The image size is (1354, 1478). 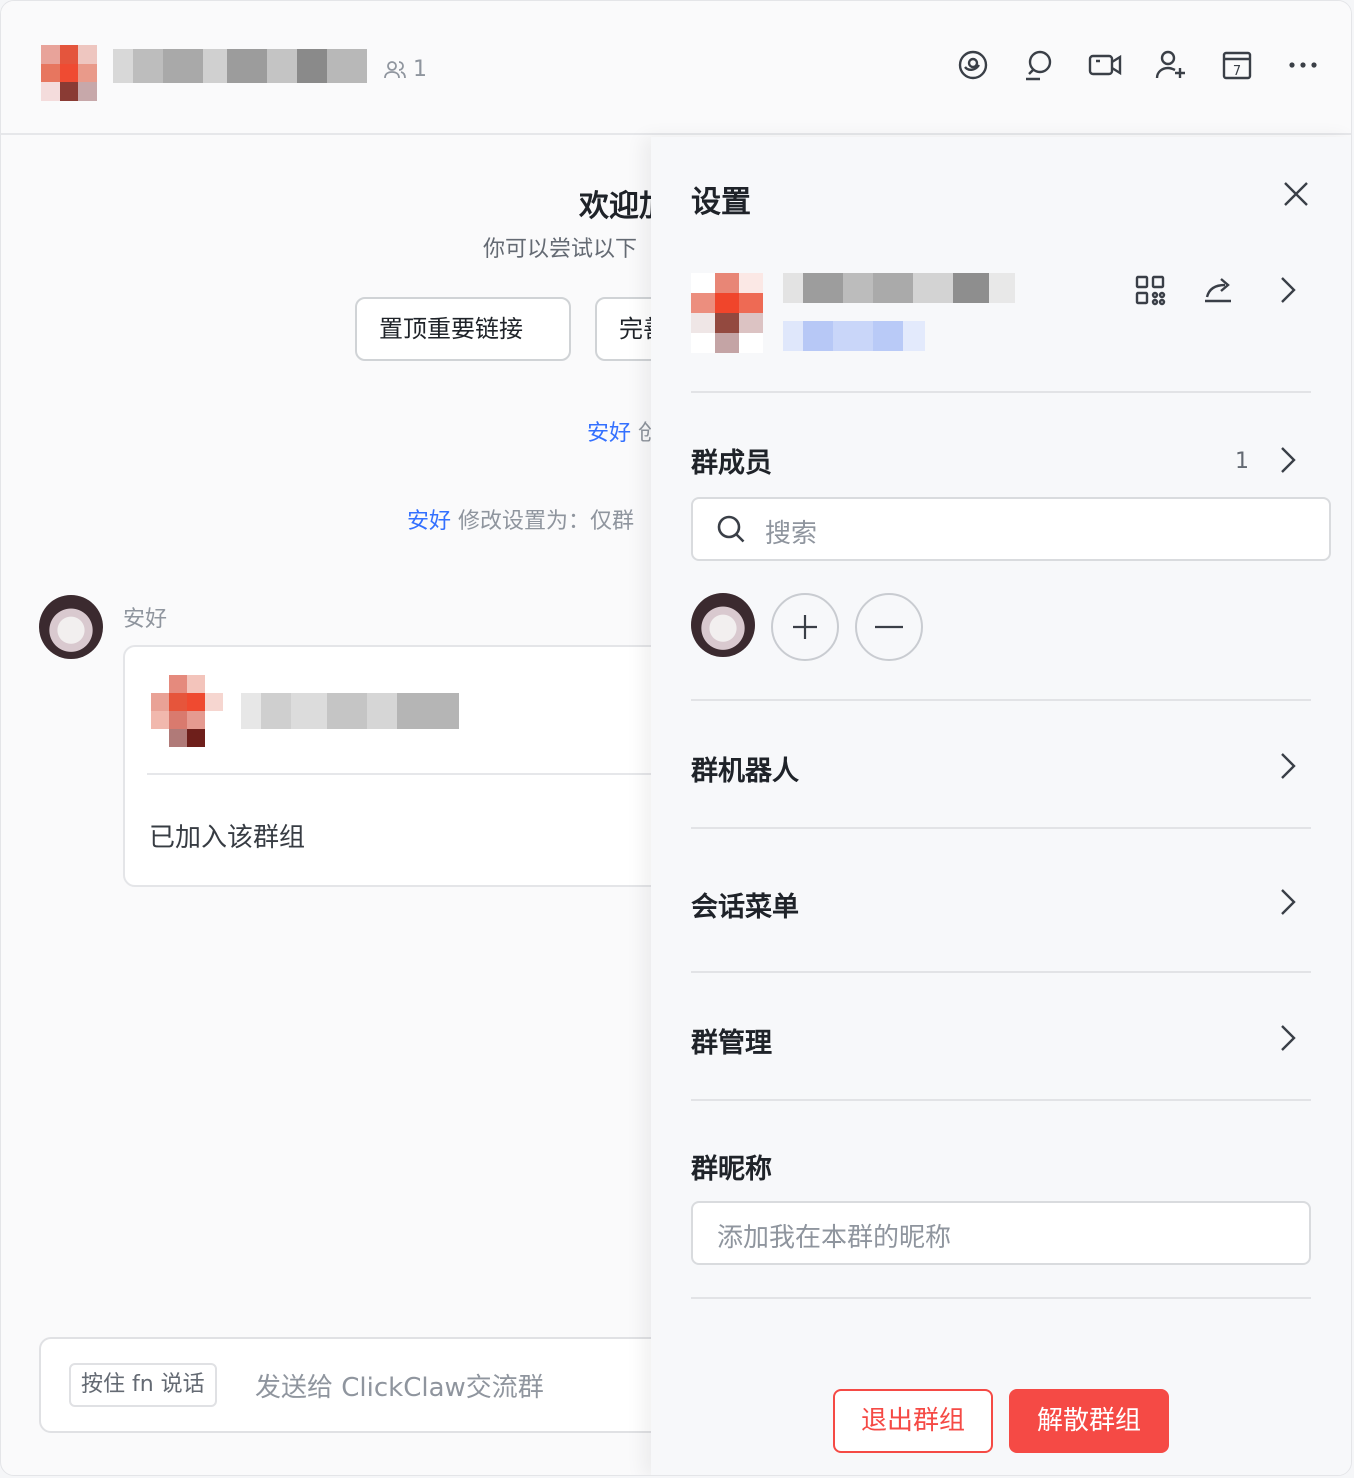 What do you see at coordinates (745, 768) in the screenshot?
I see `group-bots-row: 群机器人` at bounding box center [745, 768].